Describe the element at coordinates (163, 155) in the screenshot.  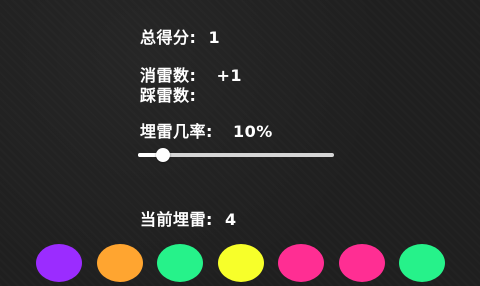
I see `slider-thumb` at that location.